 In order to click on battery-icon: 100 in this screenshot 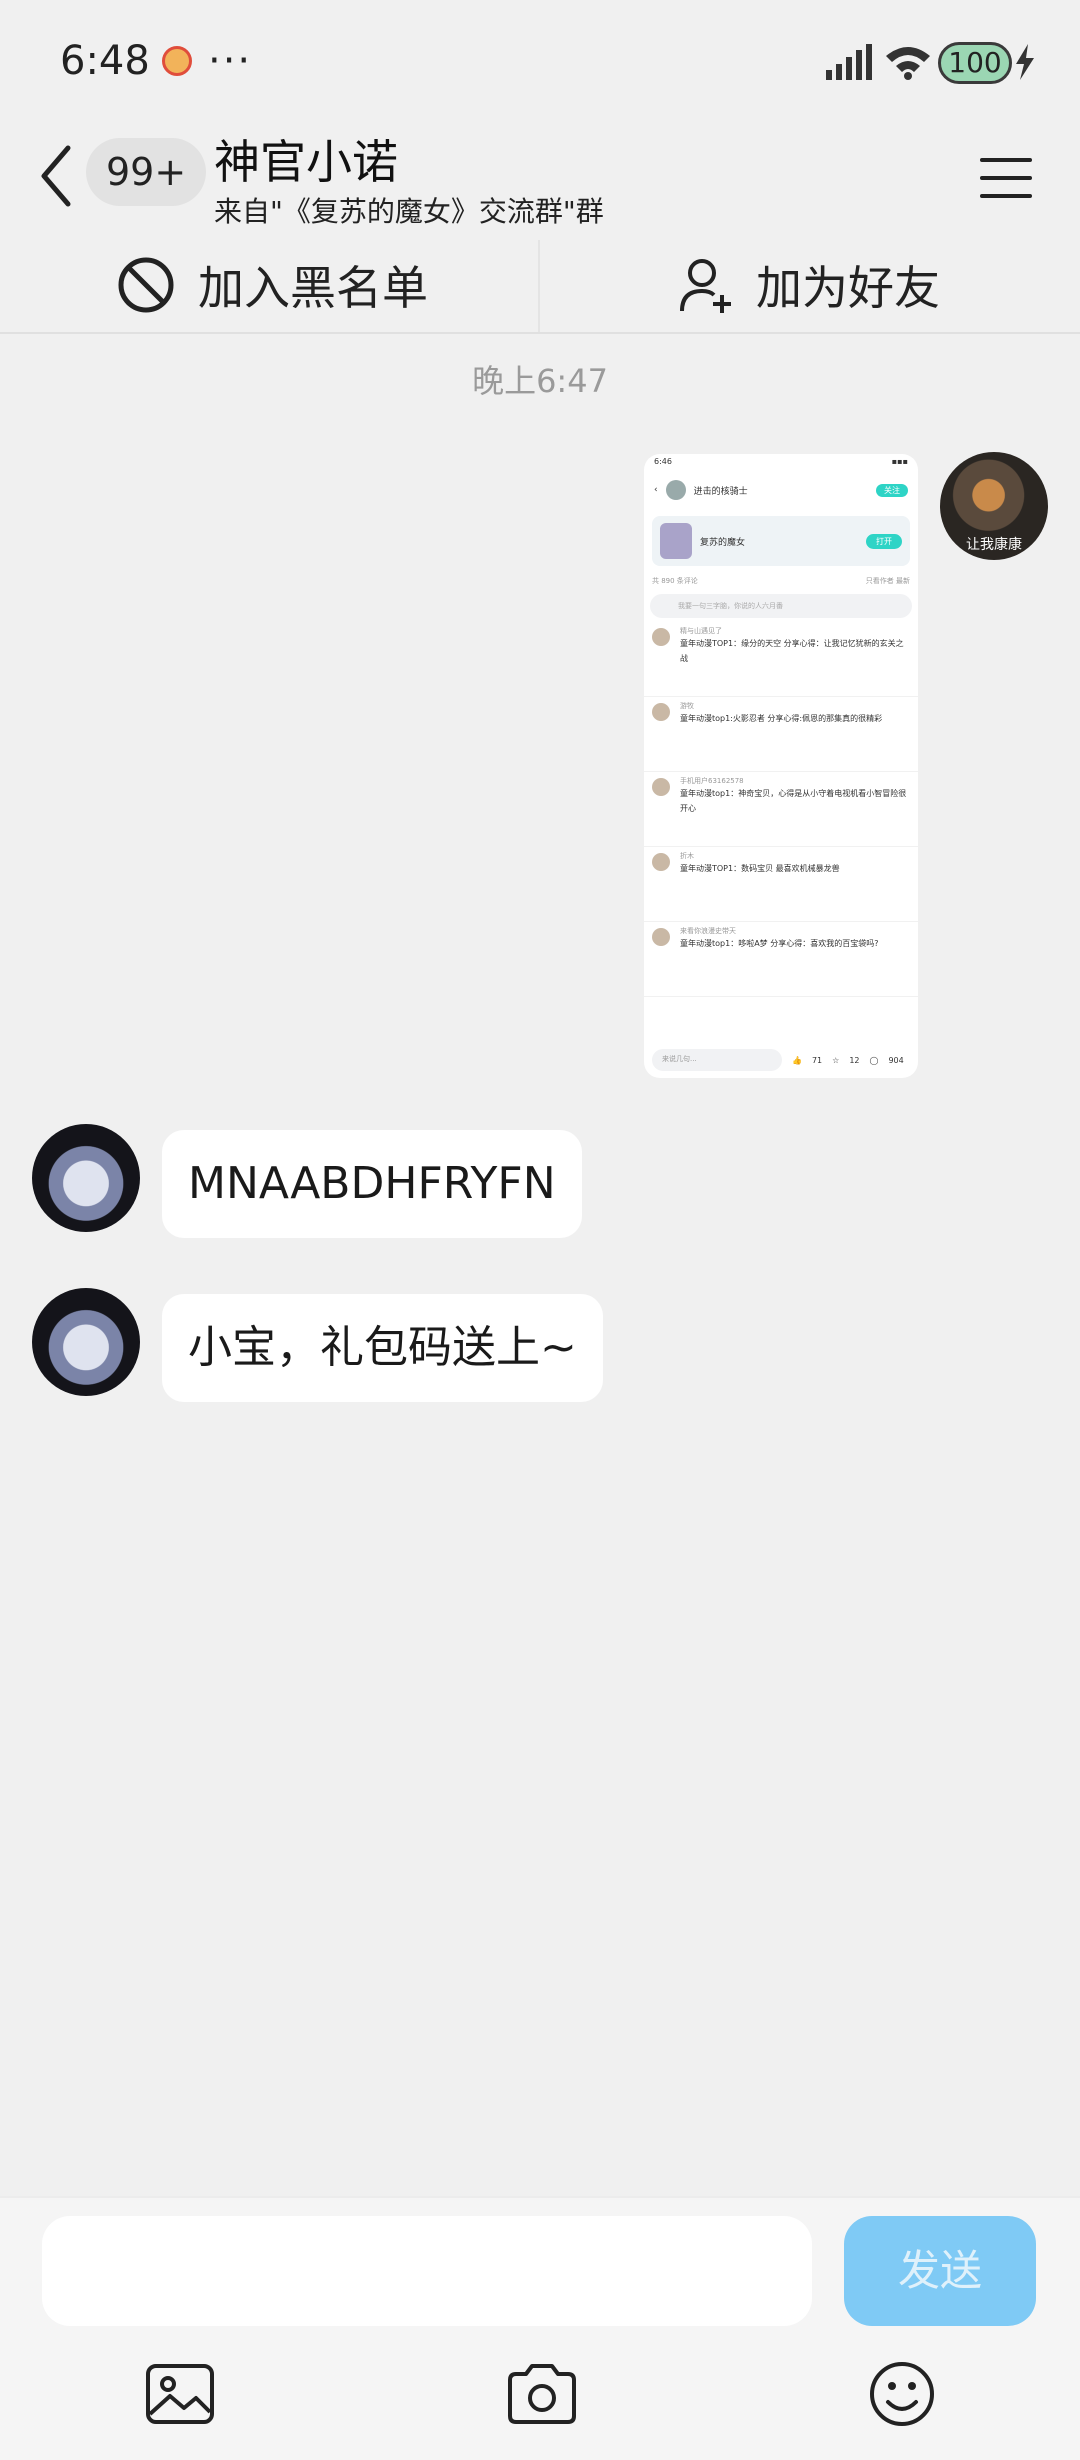, I will do `click(975, 63)`.